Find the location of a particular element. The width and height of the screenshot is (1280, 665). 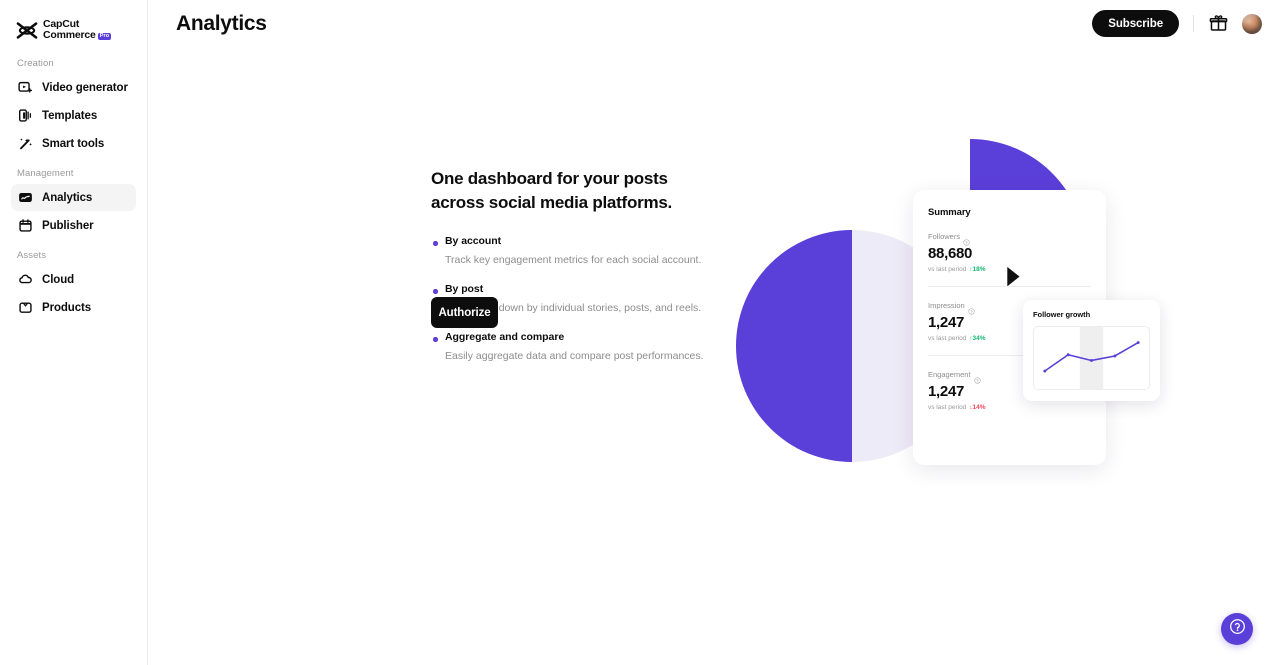

delta-value: 14% is located at coordinates (979, 407).